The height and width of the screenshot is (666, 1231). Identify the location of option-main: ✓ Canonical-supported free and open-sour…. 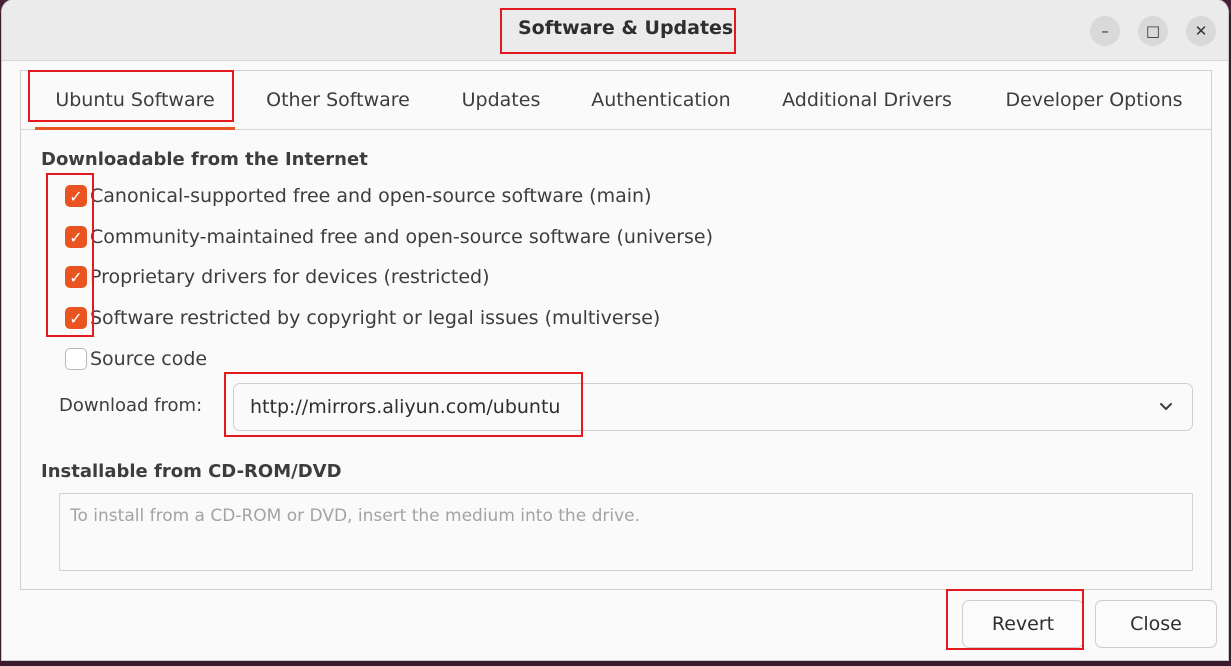
(358, 196).